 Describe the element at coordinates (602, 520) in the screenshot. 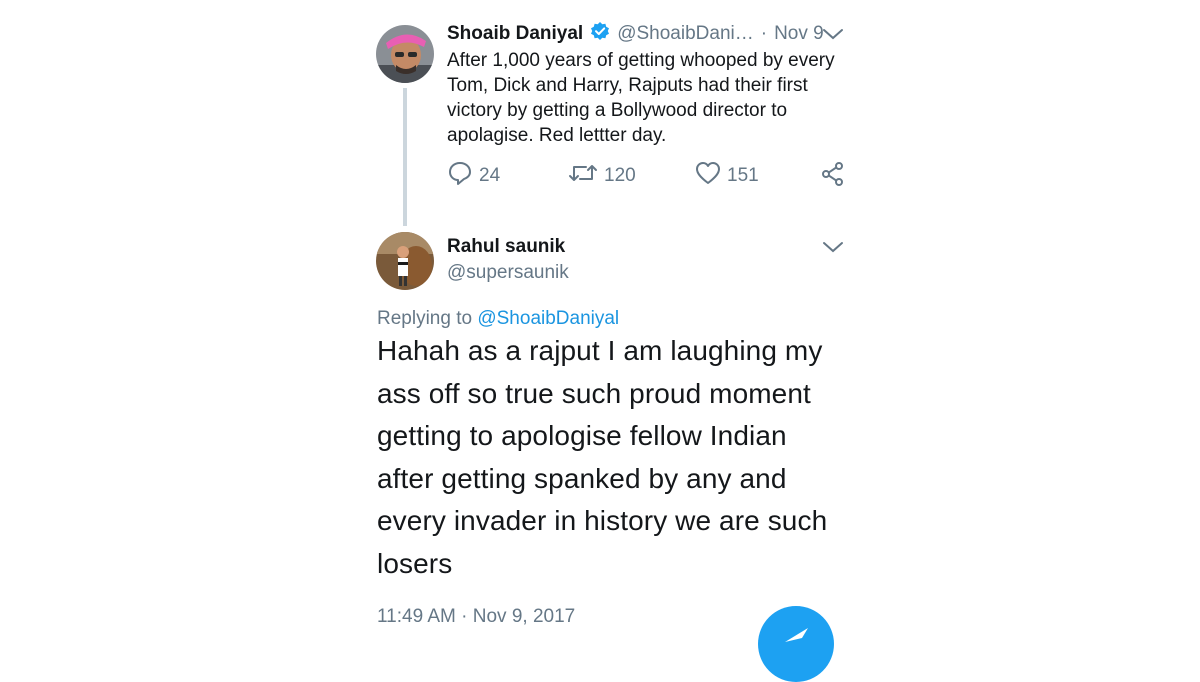

I see `reply-text-line: every invader in history we are such` at that location.